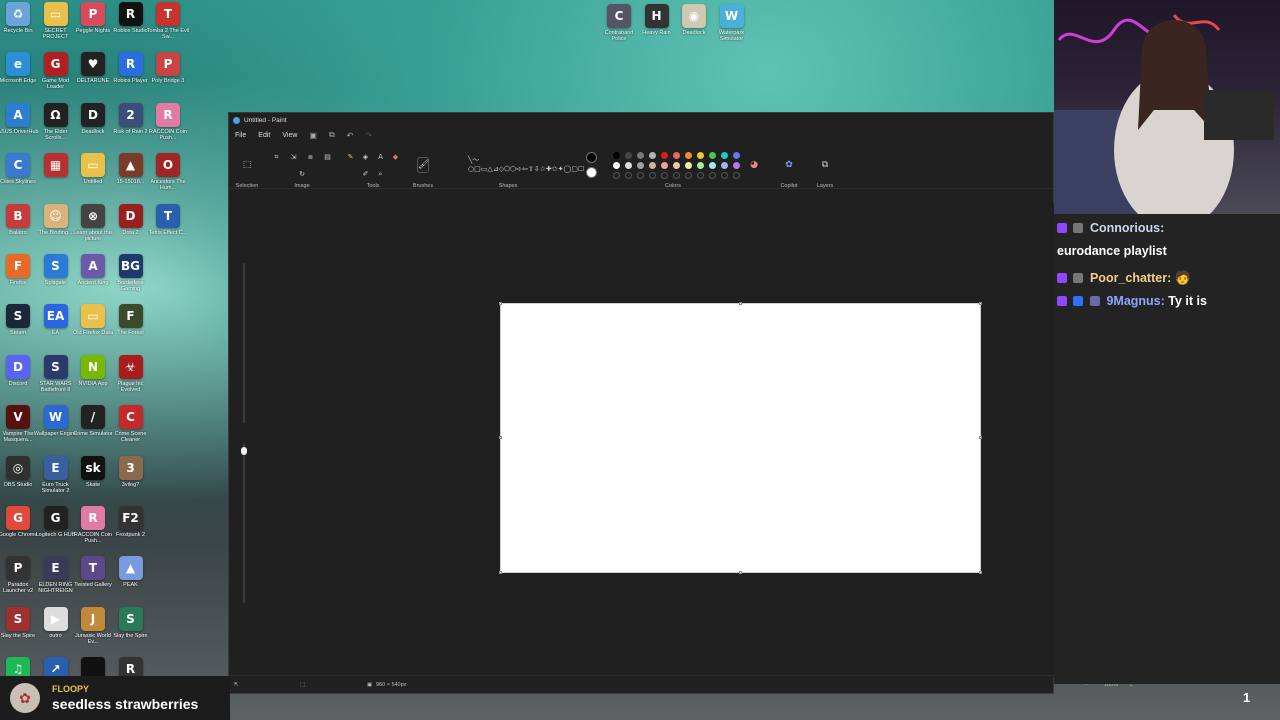 The image size is (1280, 720). What do you see at coordinates (131, 630) in the screenshot?
I see `desktop-icon: S Slay the Spire` at bounding box center [131, 630].